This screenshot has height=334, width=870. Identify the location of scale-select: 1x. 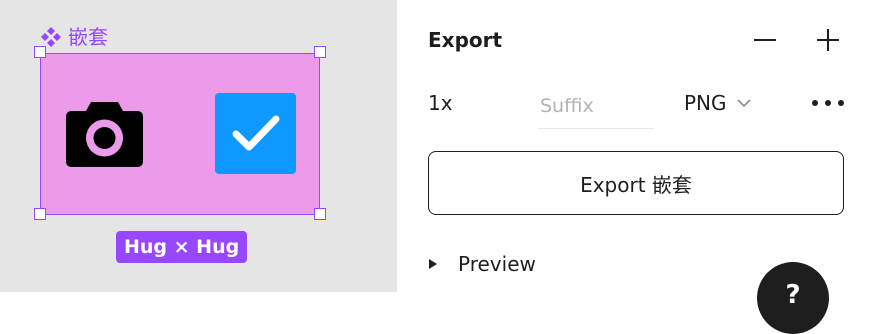
(440, 103).